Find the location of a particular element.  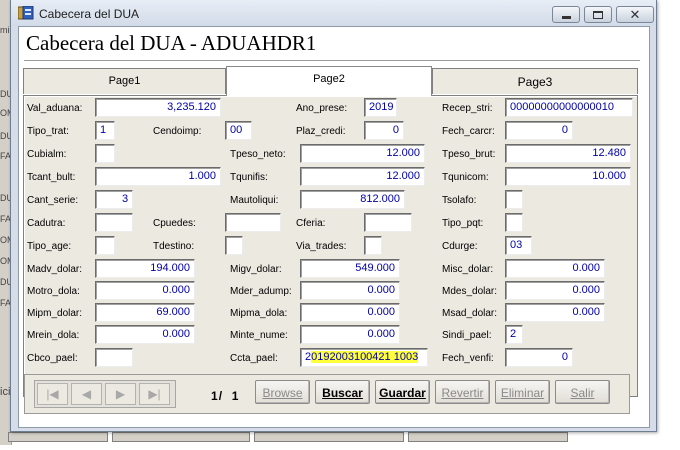

tab-label: Page2 is located at coordinates (329, 79).